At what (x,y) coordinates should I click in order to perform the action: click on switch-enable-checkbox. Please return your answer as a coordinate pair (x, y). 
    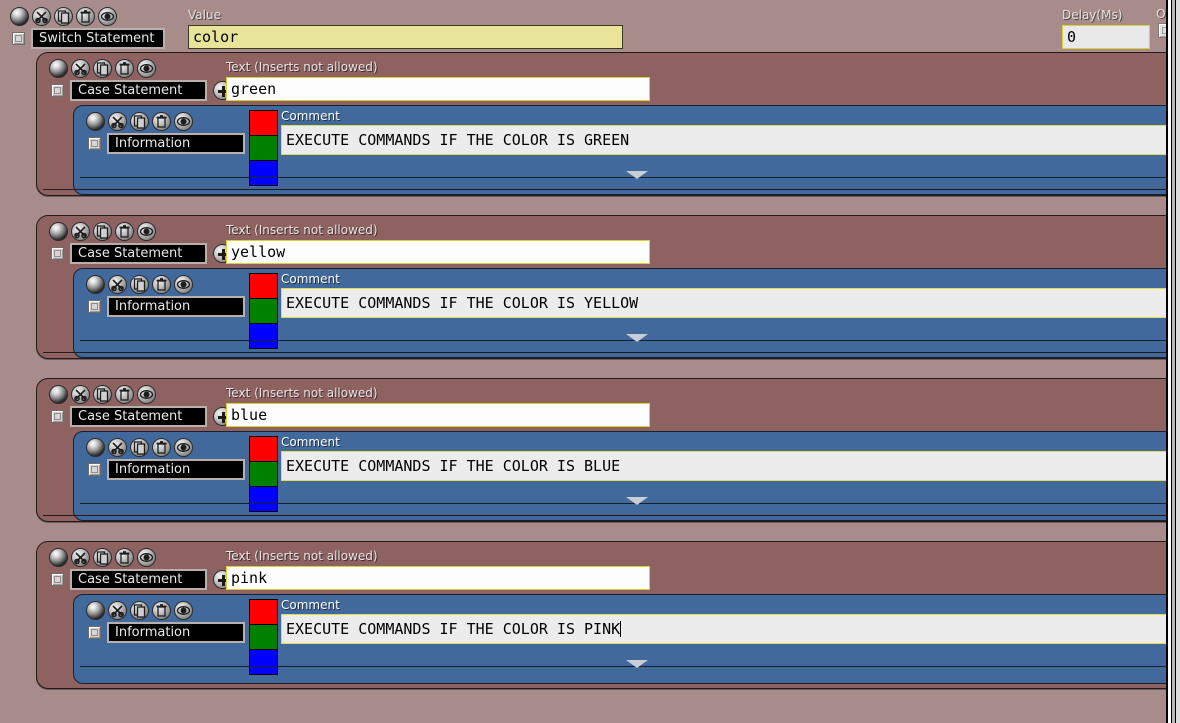
    Looking at the image, I should click on (18, 38).